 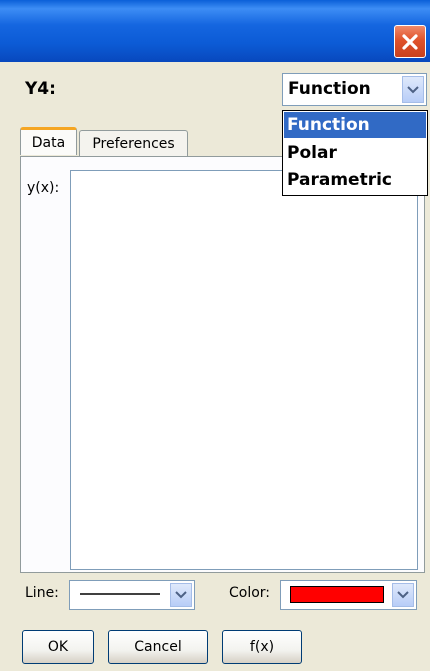 What do you see at coordinates (329, 89) in the screenshot?
I see `plot-type-value: Function` at bounding box center [329, 89].